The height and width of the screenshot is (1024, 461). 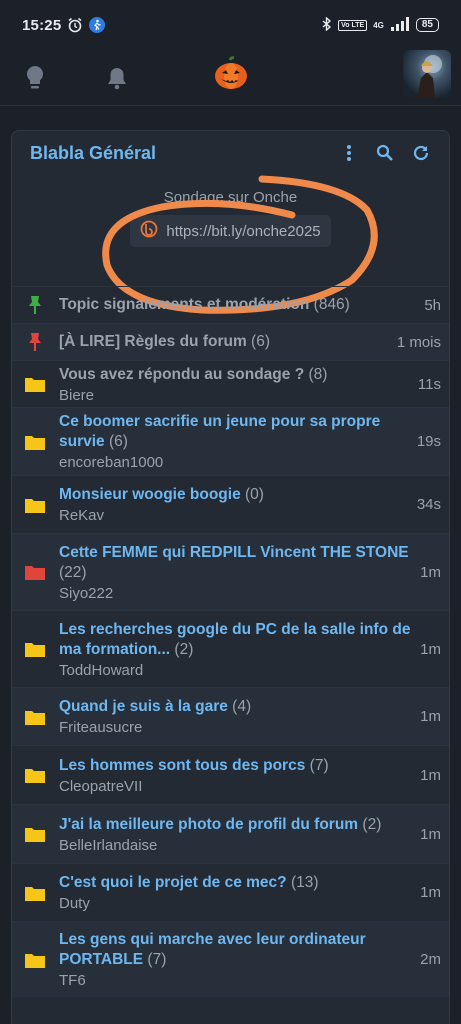 I want to click on status-bar: 15:25 Vo LTE 4G 85, so click(x=230, y=25).